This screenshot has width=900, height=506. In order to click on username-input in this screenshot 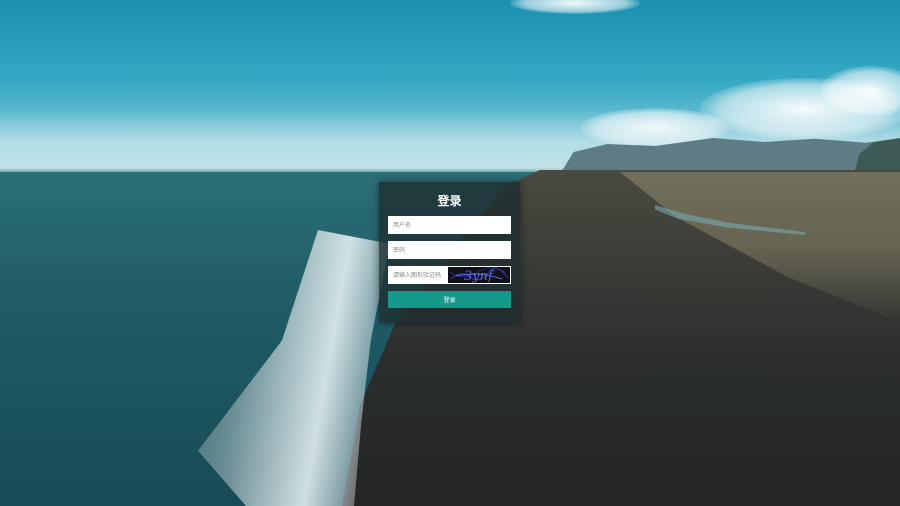, I will do `click(449, 225)`.